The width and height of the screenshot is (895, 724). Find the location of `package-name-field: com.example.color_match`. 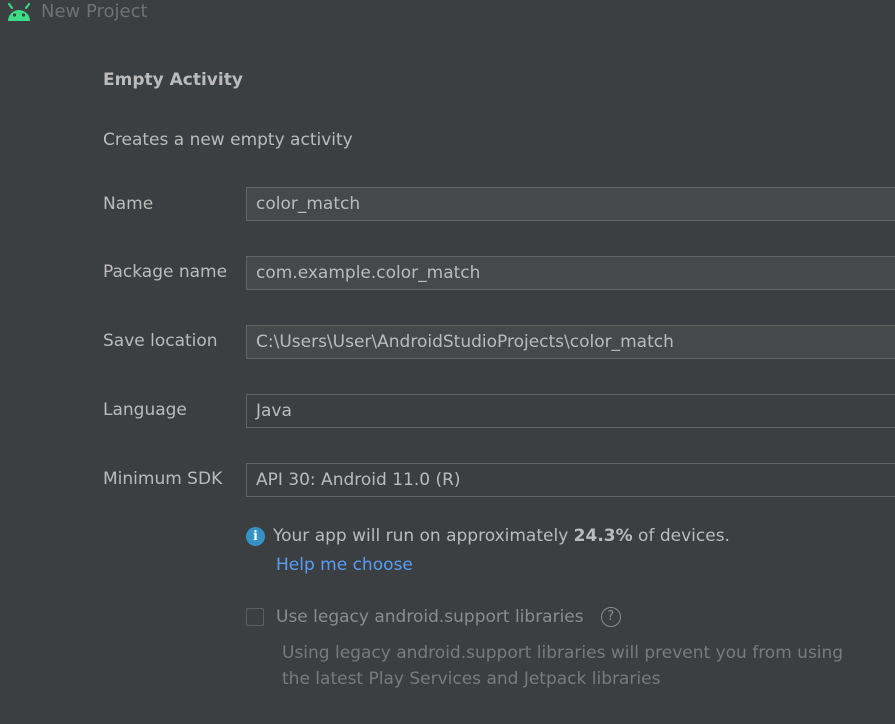

package-name-field: com.example.color_match is located at coordinates (570, 273).